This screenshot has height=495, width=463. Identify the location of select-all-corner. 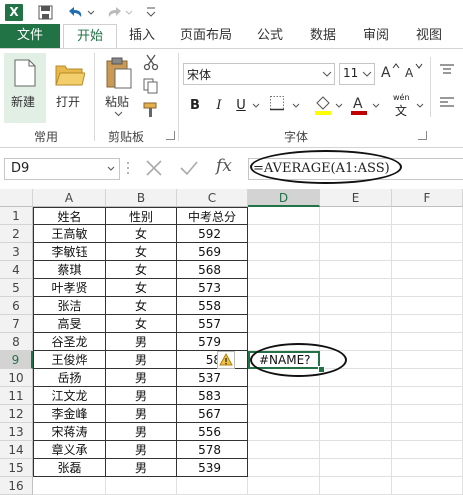
(16, 198).